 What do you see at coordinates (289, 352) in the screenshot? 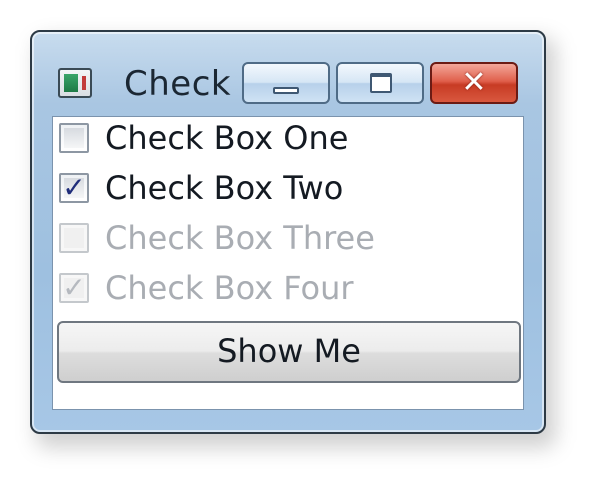
I see `show-me-button: Show Me` at bounding box center [289, 352].